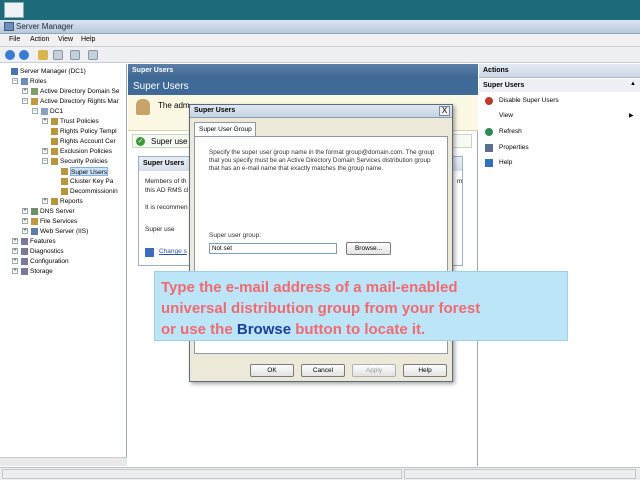 Image resolution: width=640 pixels, height=480 pixels. I want to click on properties-toolbar-icon, so click(75, 55).